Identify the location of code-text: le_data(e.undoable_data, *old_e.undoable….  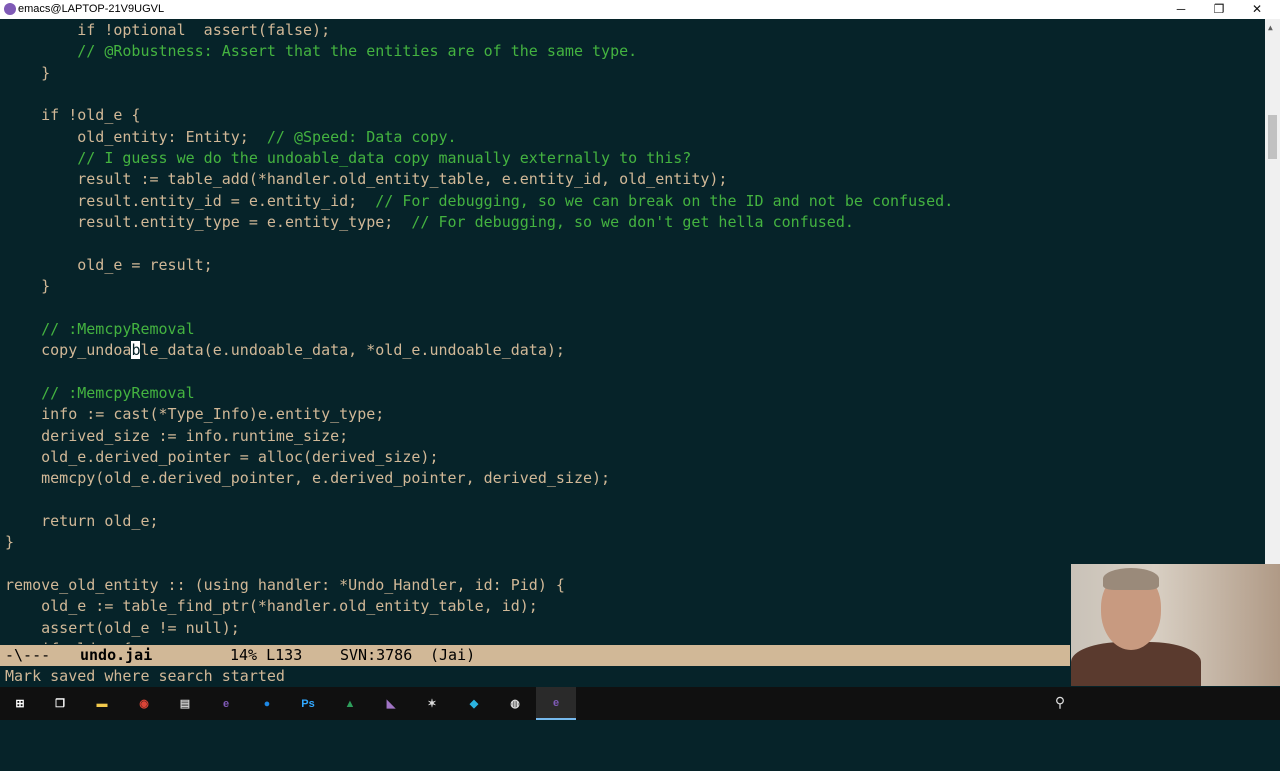
(352, 350).